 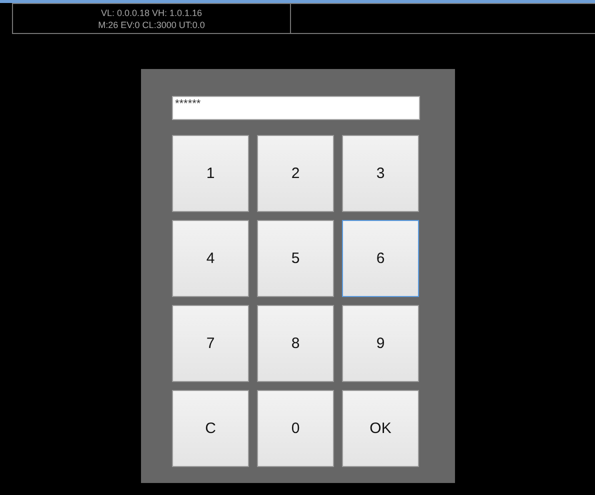 What do you see at coordinates (210, 428) in the screenshot?
I see `keypad-button: C` at bounding box center [210, 428].